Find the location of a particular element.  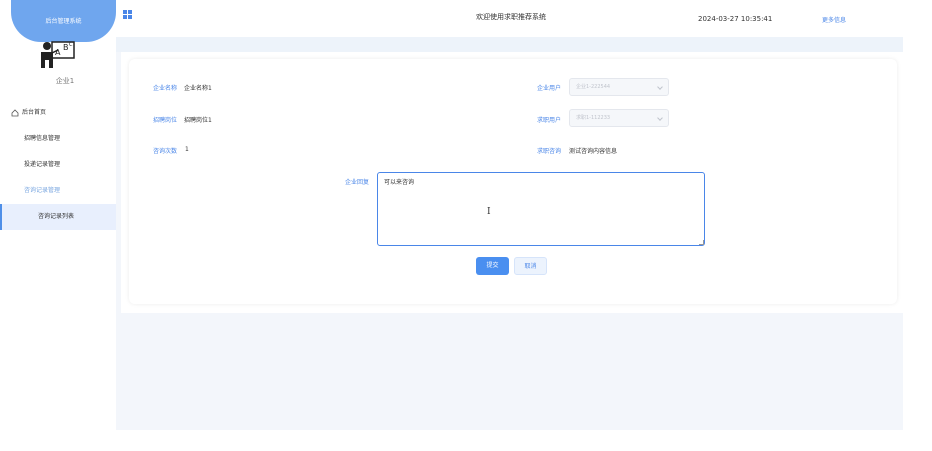

sidebar-item-label: 咨询记录列表 is located at coordinates (56, 216).